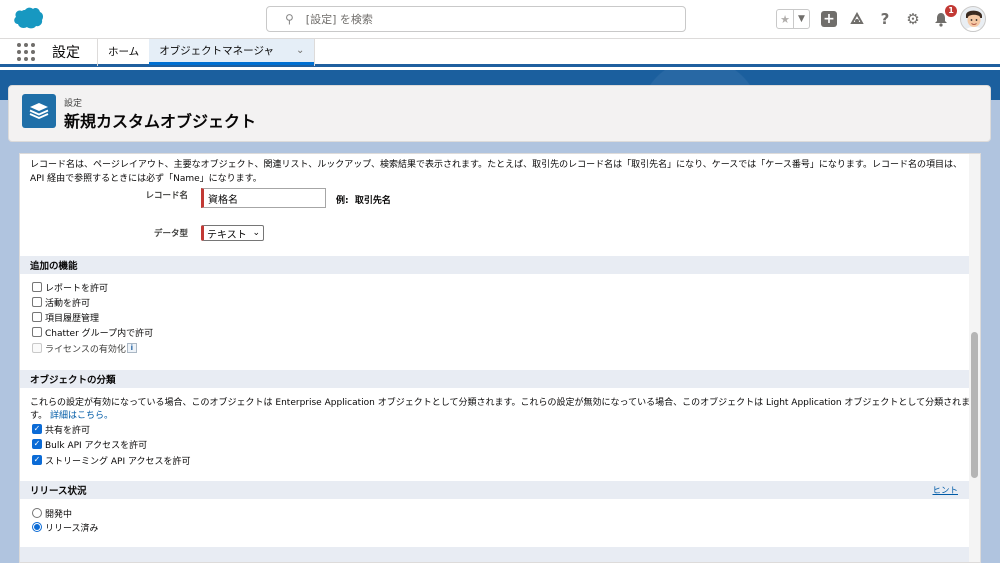  What do you see at coordinates (72, 318) in the screenshot?
I see `checkbox-label: 項目履歴管理` at bounding box center [72, 318].